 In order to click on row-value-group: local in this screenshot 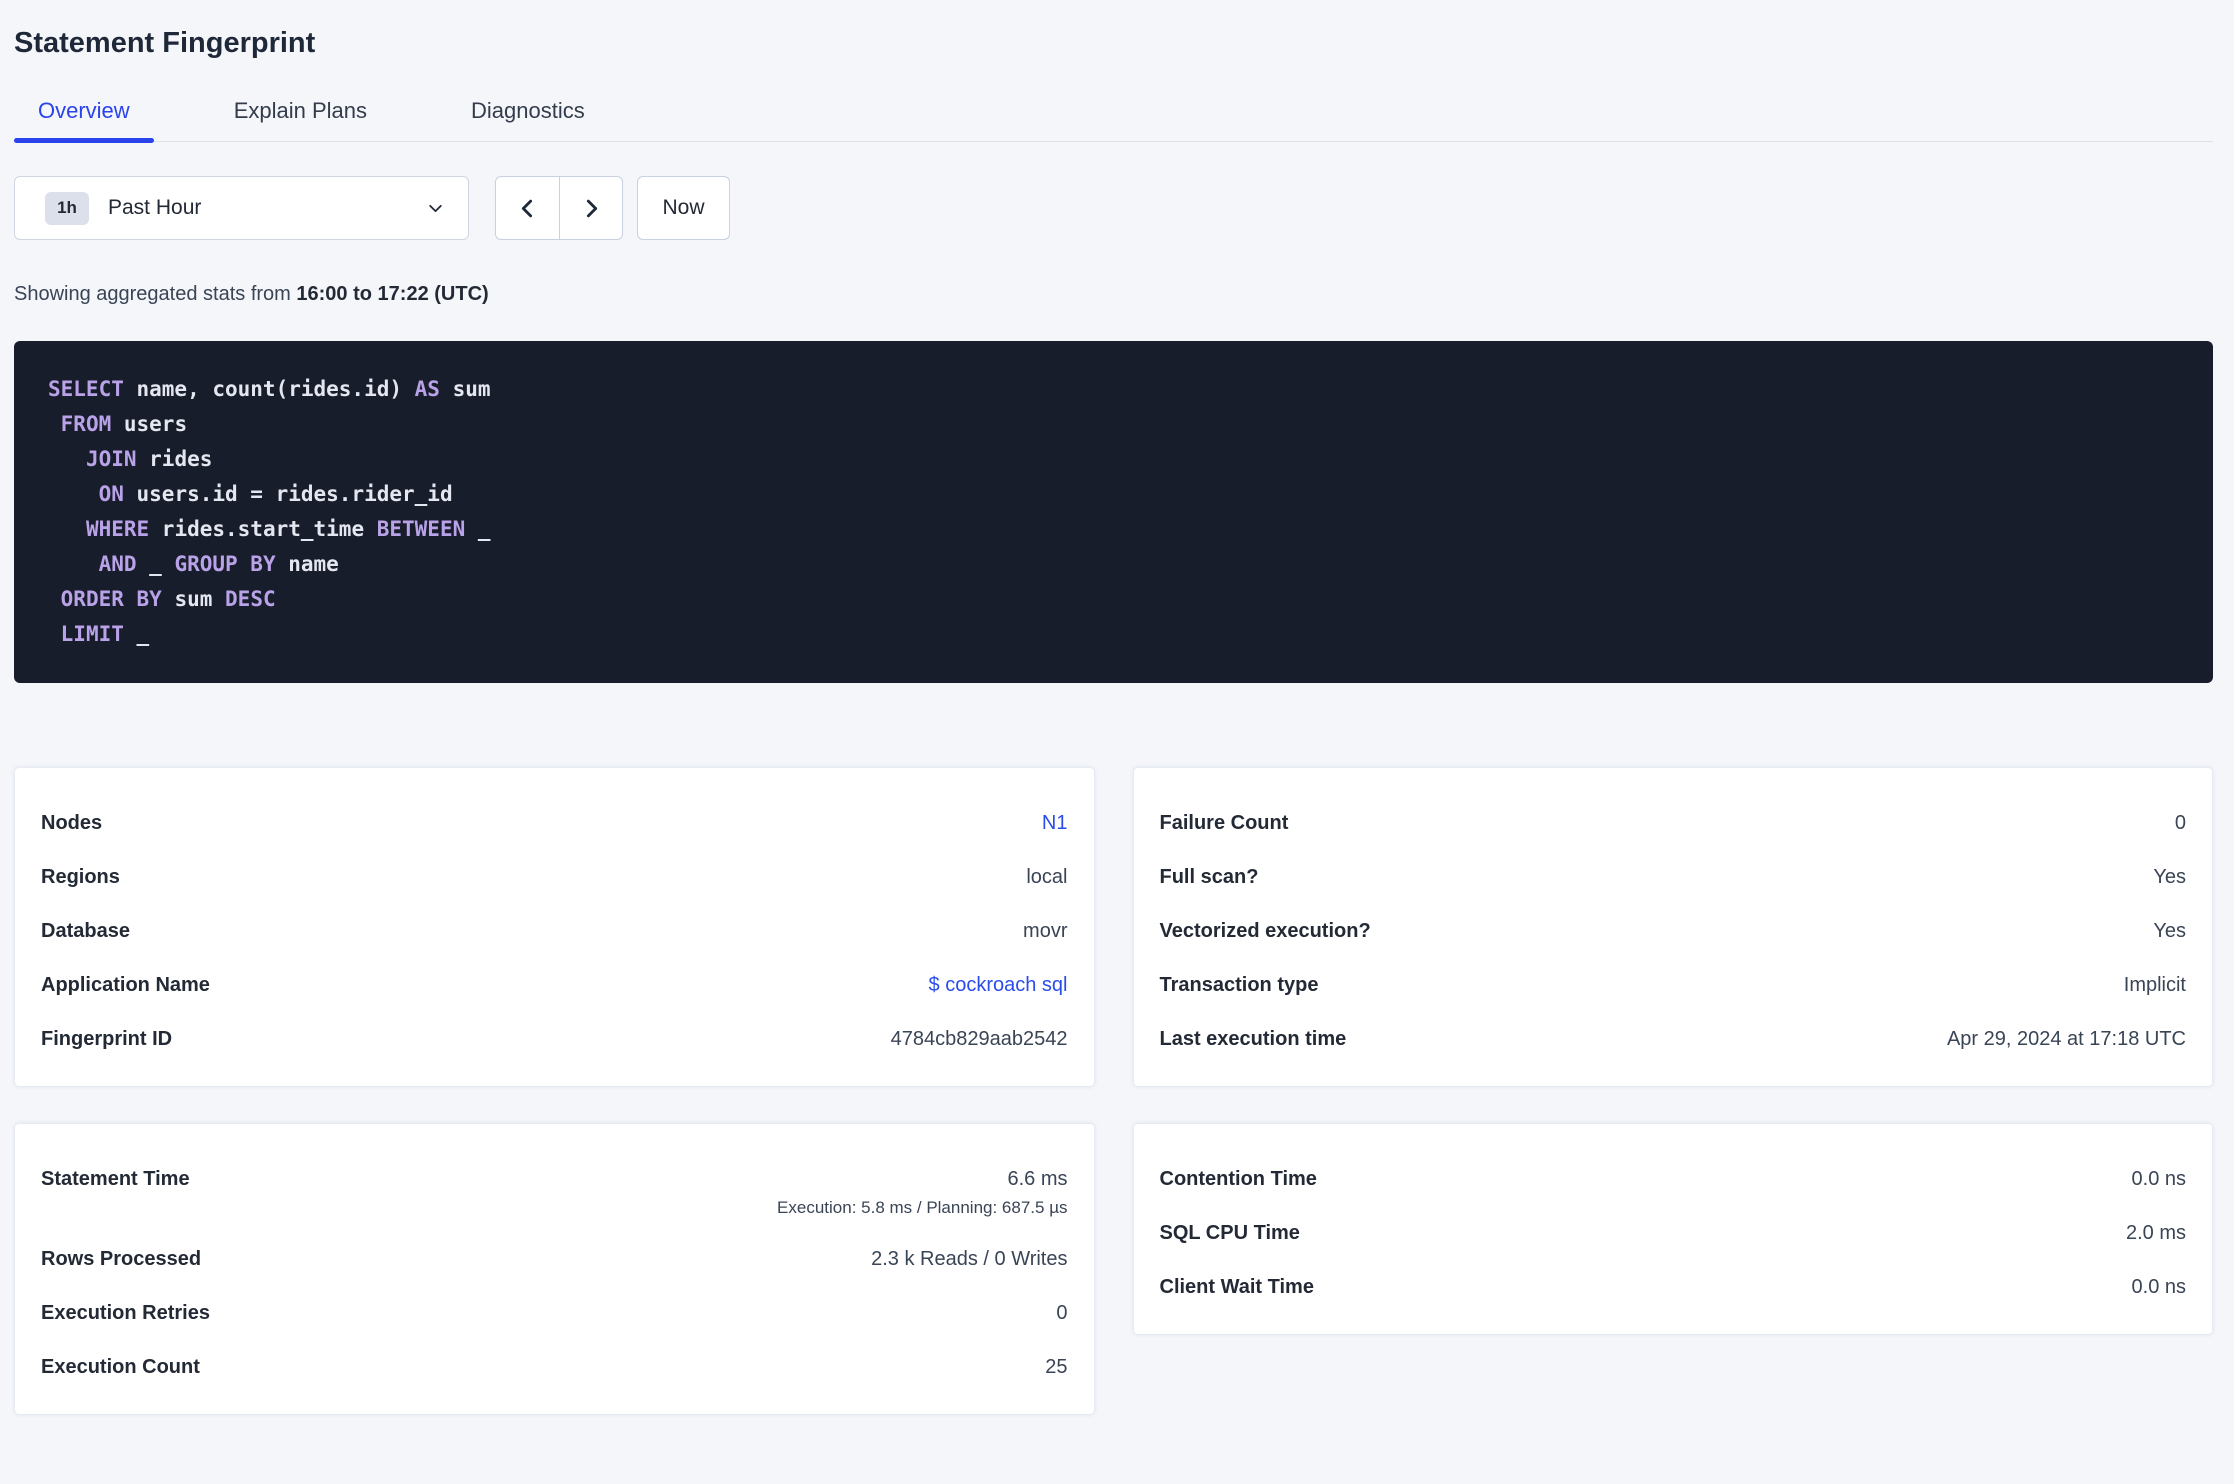, I will do `click(1046, 877)`.